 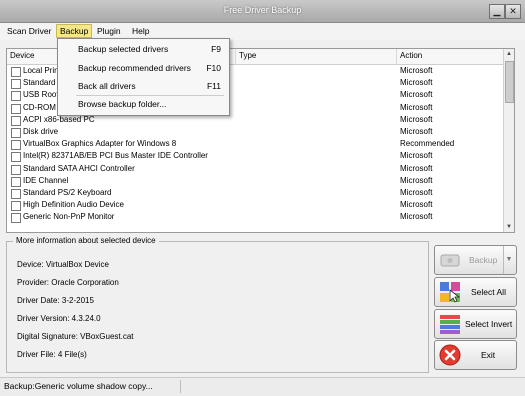 What do you see at coordinates (247, 55) in the screenshot?
I see `column-type: Type` at bounding box center [247, 55].